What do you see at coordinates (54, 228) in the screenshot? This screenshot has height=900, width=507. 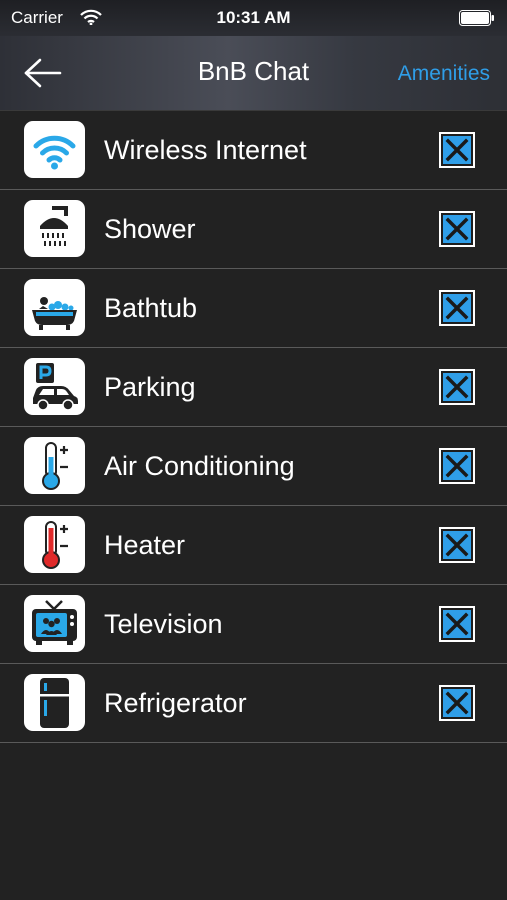 I see `shower-icon` at bounding box center [54, 228].